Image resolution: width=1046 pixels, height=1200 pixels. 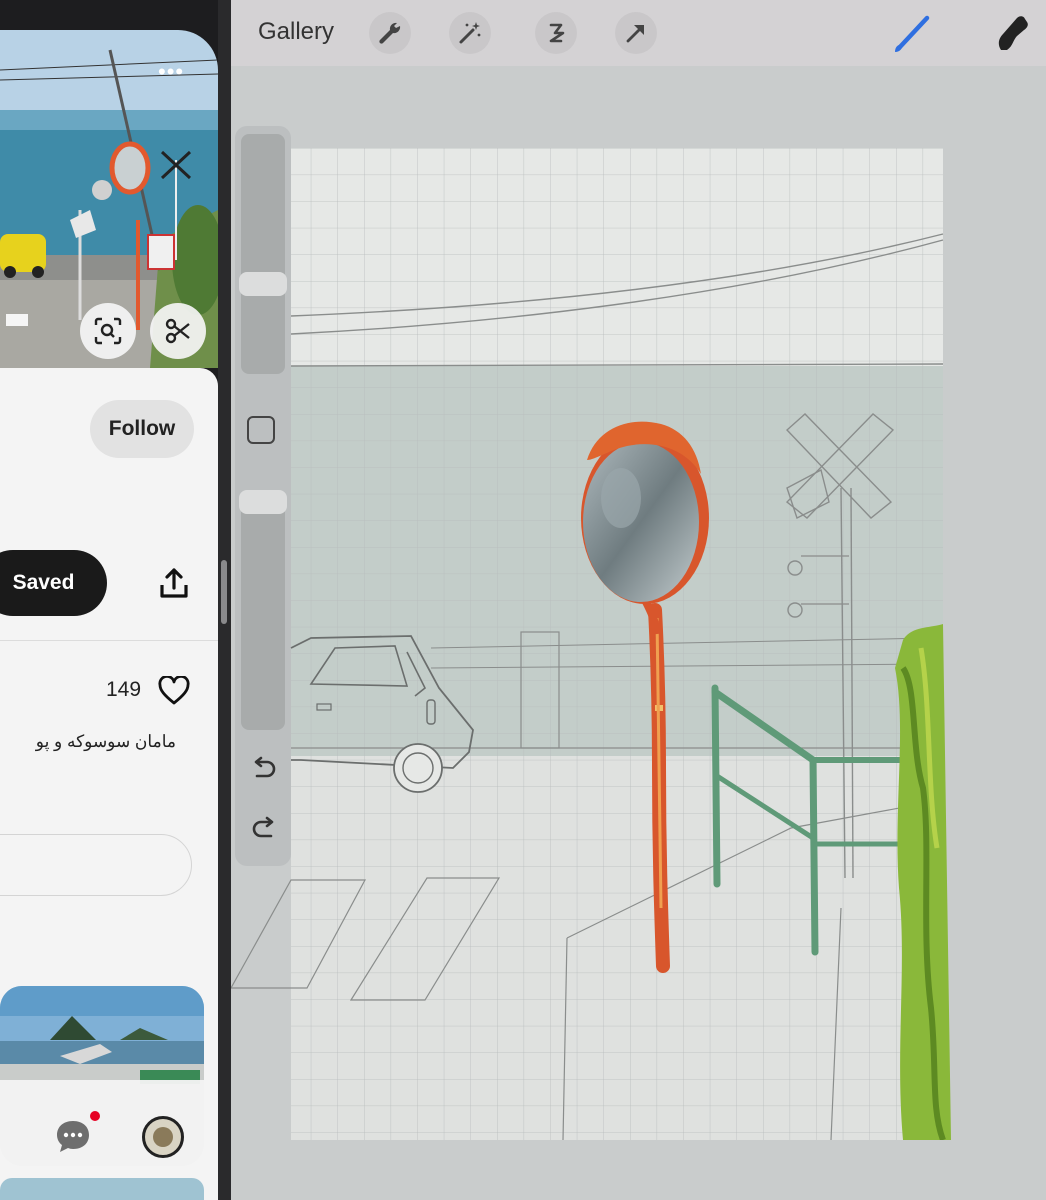 What do you see at coordinates (1012, 33) in the screenshot?
I see `smudge-icon` at bounding box center [1012, 33].